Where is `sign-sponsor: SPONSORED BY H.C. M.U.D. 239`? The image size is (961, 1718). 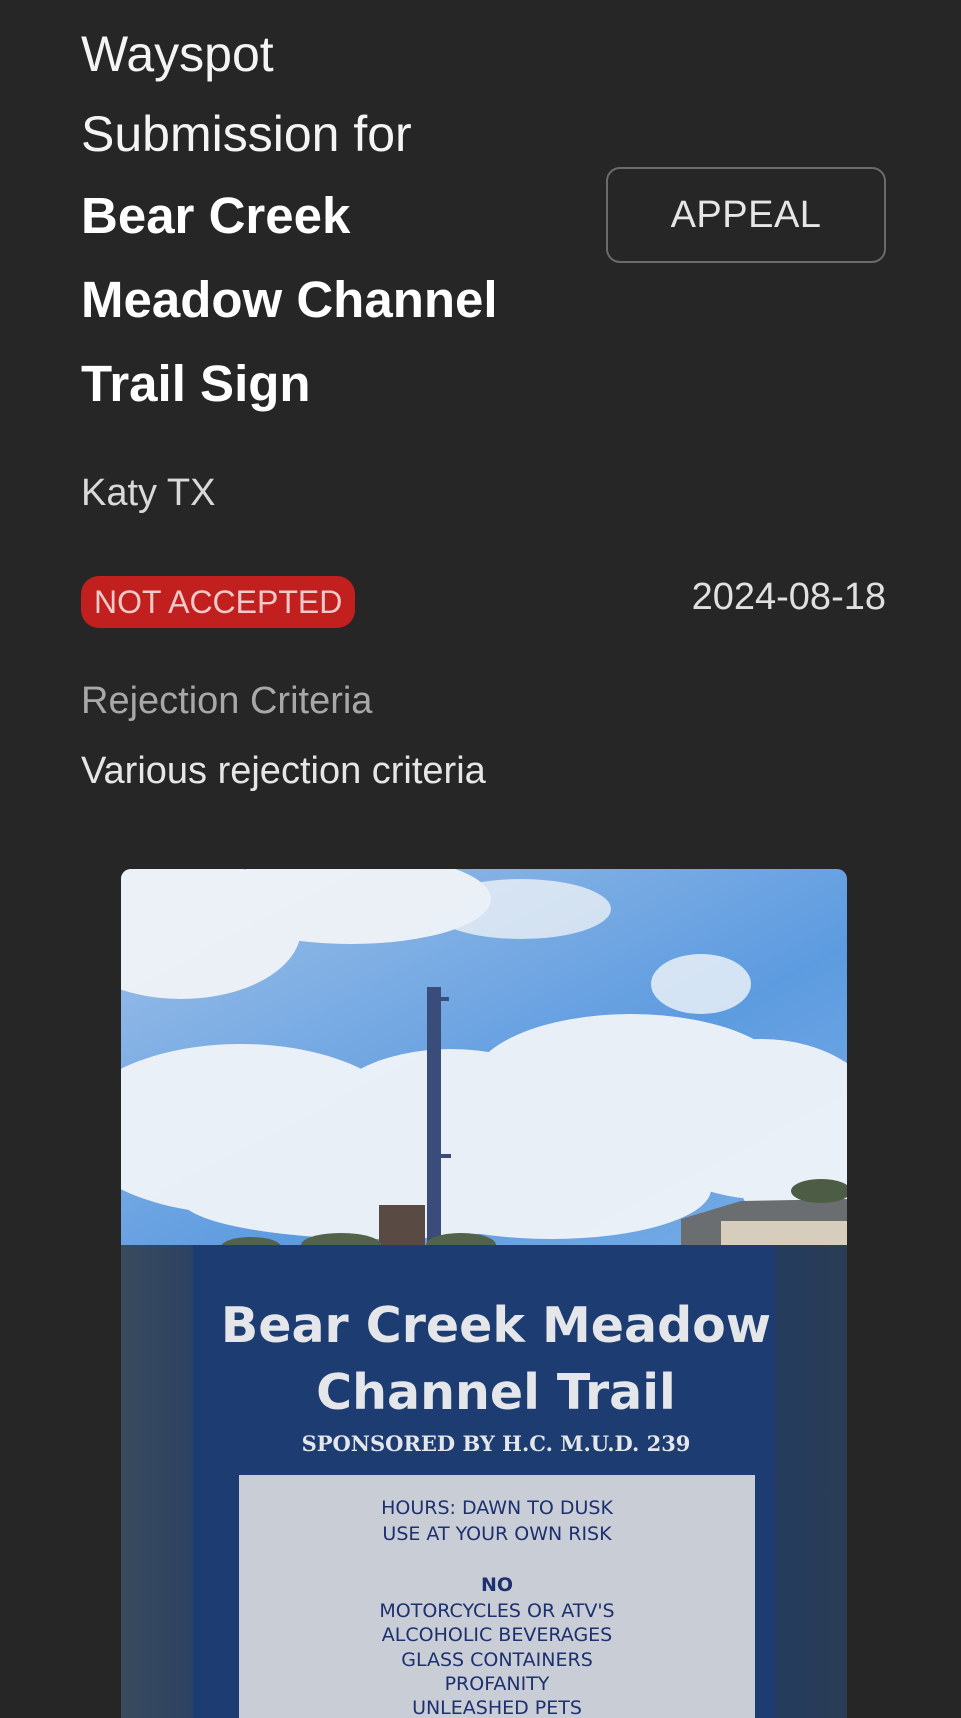
sign-sponsor: SPONSORED BY H.C. M.U.D. 239 is located at coordinates (496, 1443).